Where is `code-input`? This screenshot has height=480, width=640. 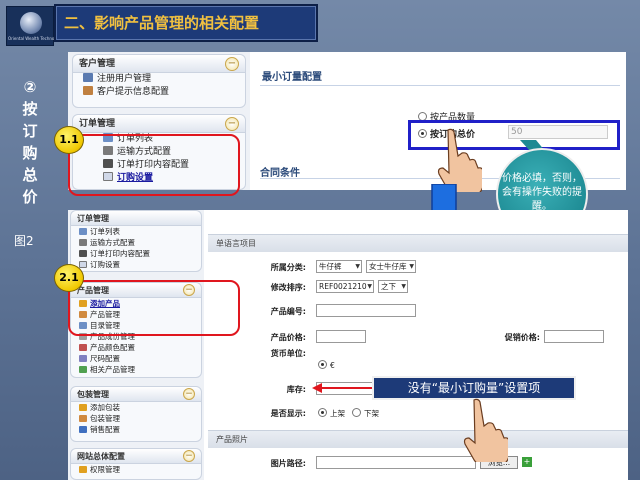 code-input is located at coordinates (366, 310).